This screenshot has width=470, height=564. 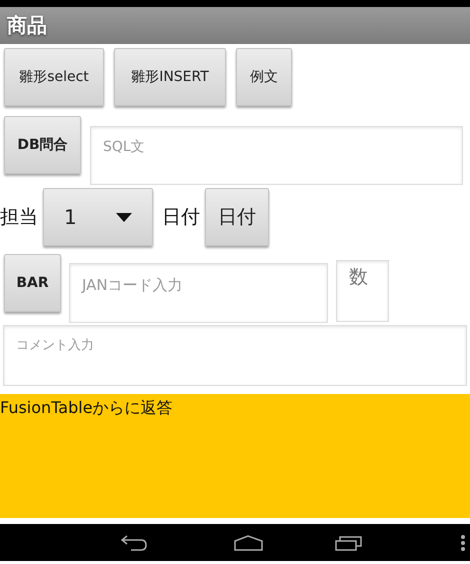 What do you see at coordinates (237, 217) in the screenshot?
I see `date-button: 日付` at bounding box center [237, 217].